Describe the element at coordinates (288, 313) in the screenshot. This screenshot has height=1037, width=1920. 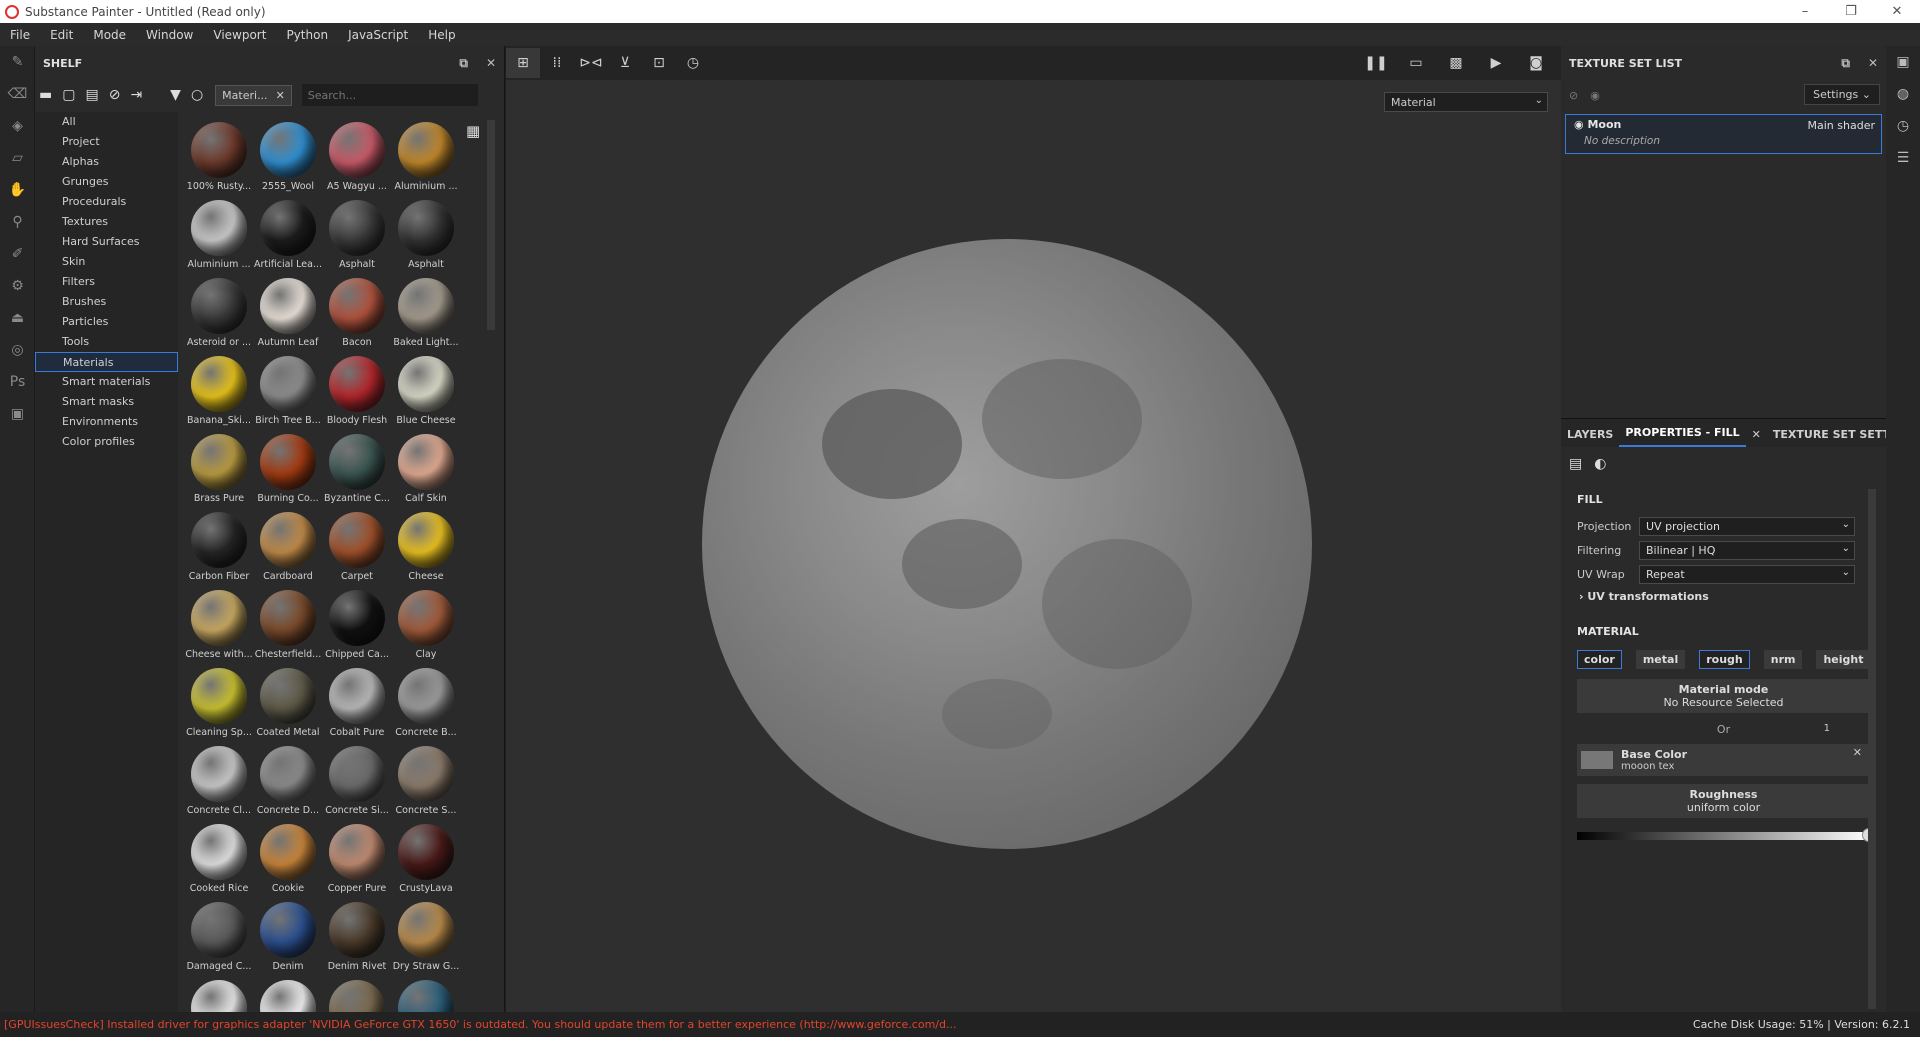
I see `material-thumbnail: Autumn Leaf` at that location.